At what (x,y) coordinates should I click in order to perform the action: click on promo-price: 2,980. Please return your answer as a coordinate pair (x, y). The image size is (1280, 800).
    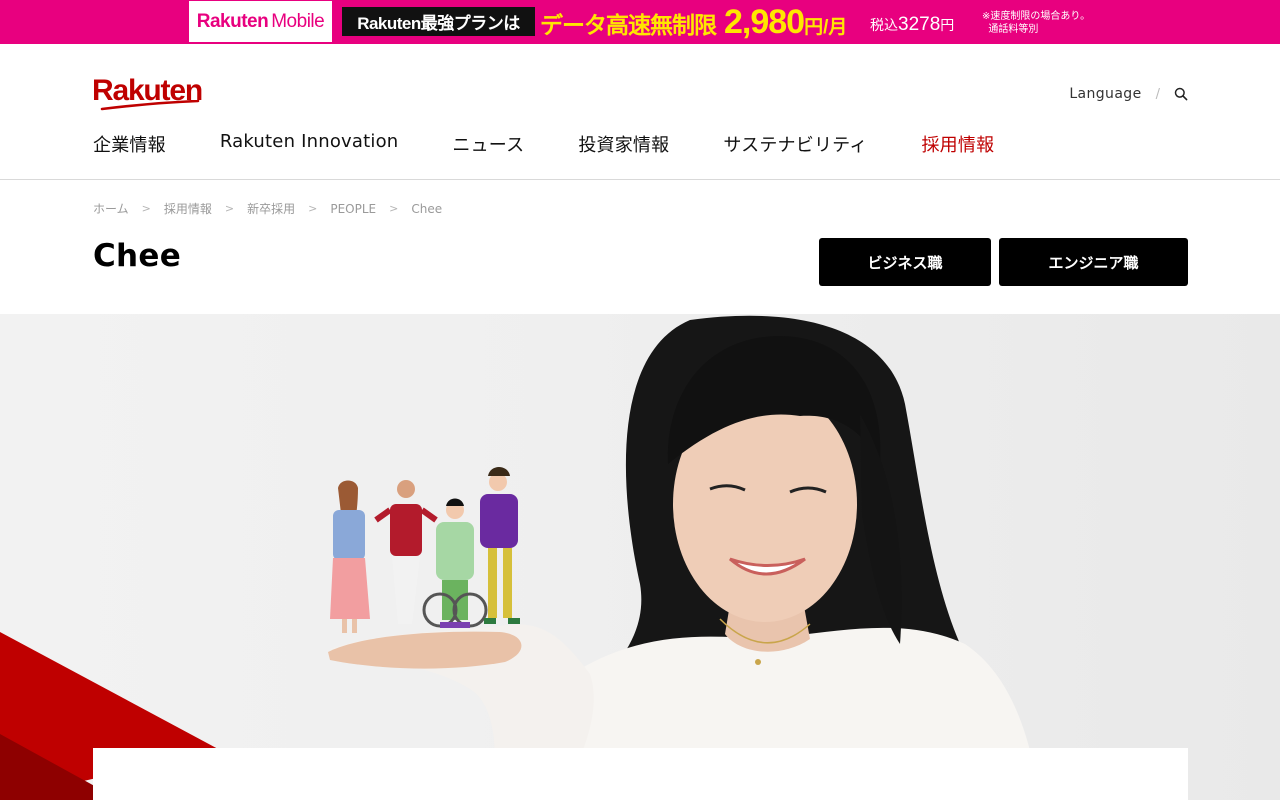
    Looking at the image, I should click on (764, 22).